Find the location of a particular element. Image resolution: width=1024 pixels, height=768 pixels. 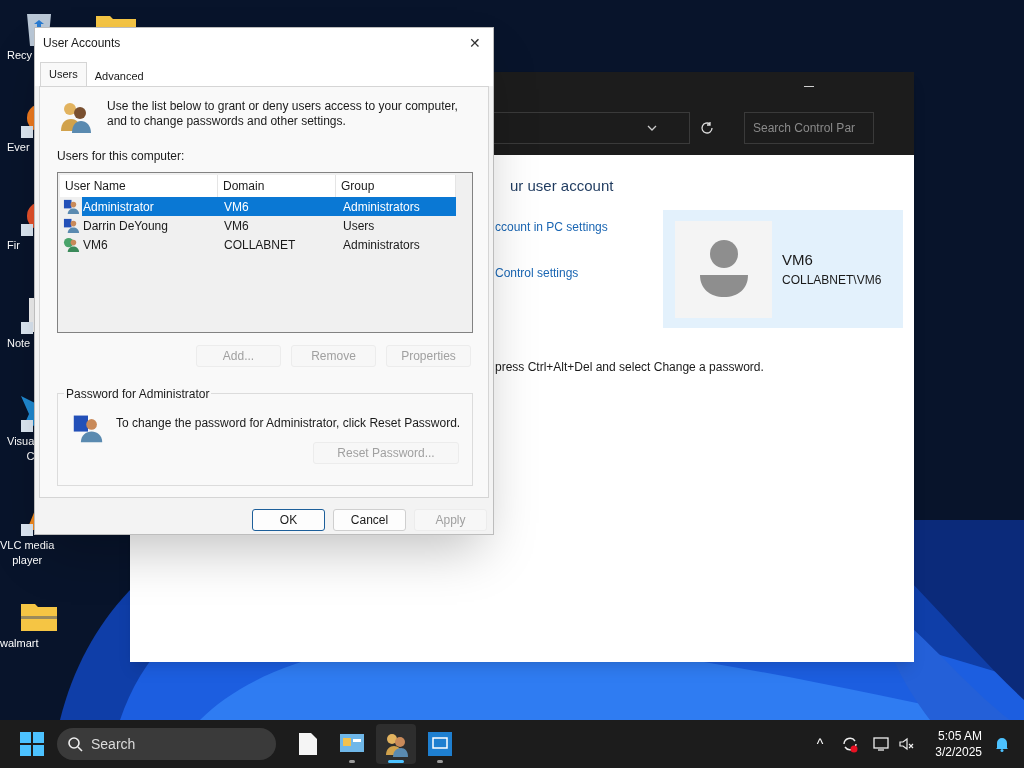

list-label: Users for this computer: is located at coordinates (121, 156).